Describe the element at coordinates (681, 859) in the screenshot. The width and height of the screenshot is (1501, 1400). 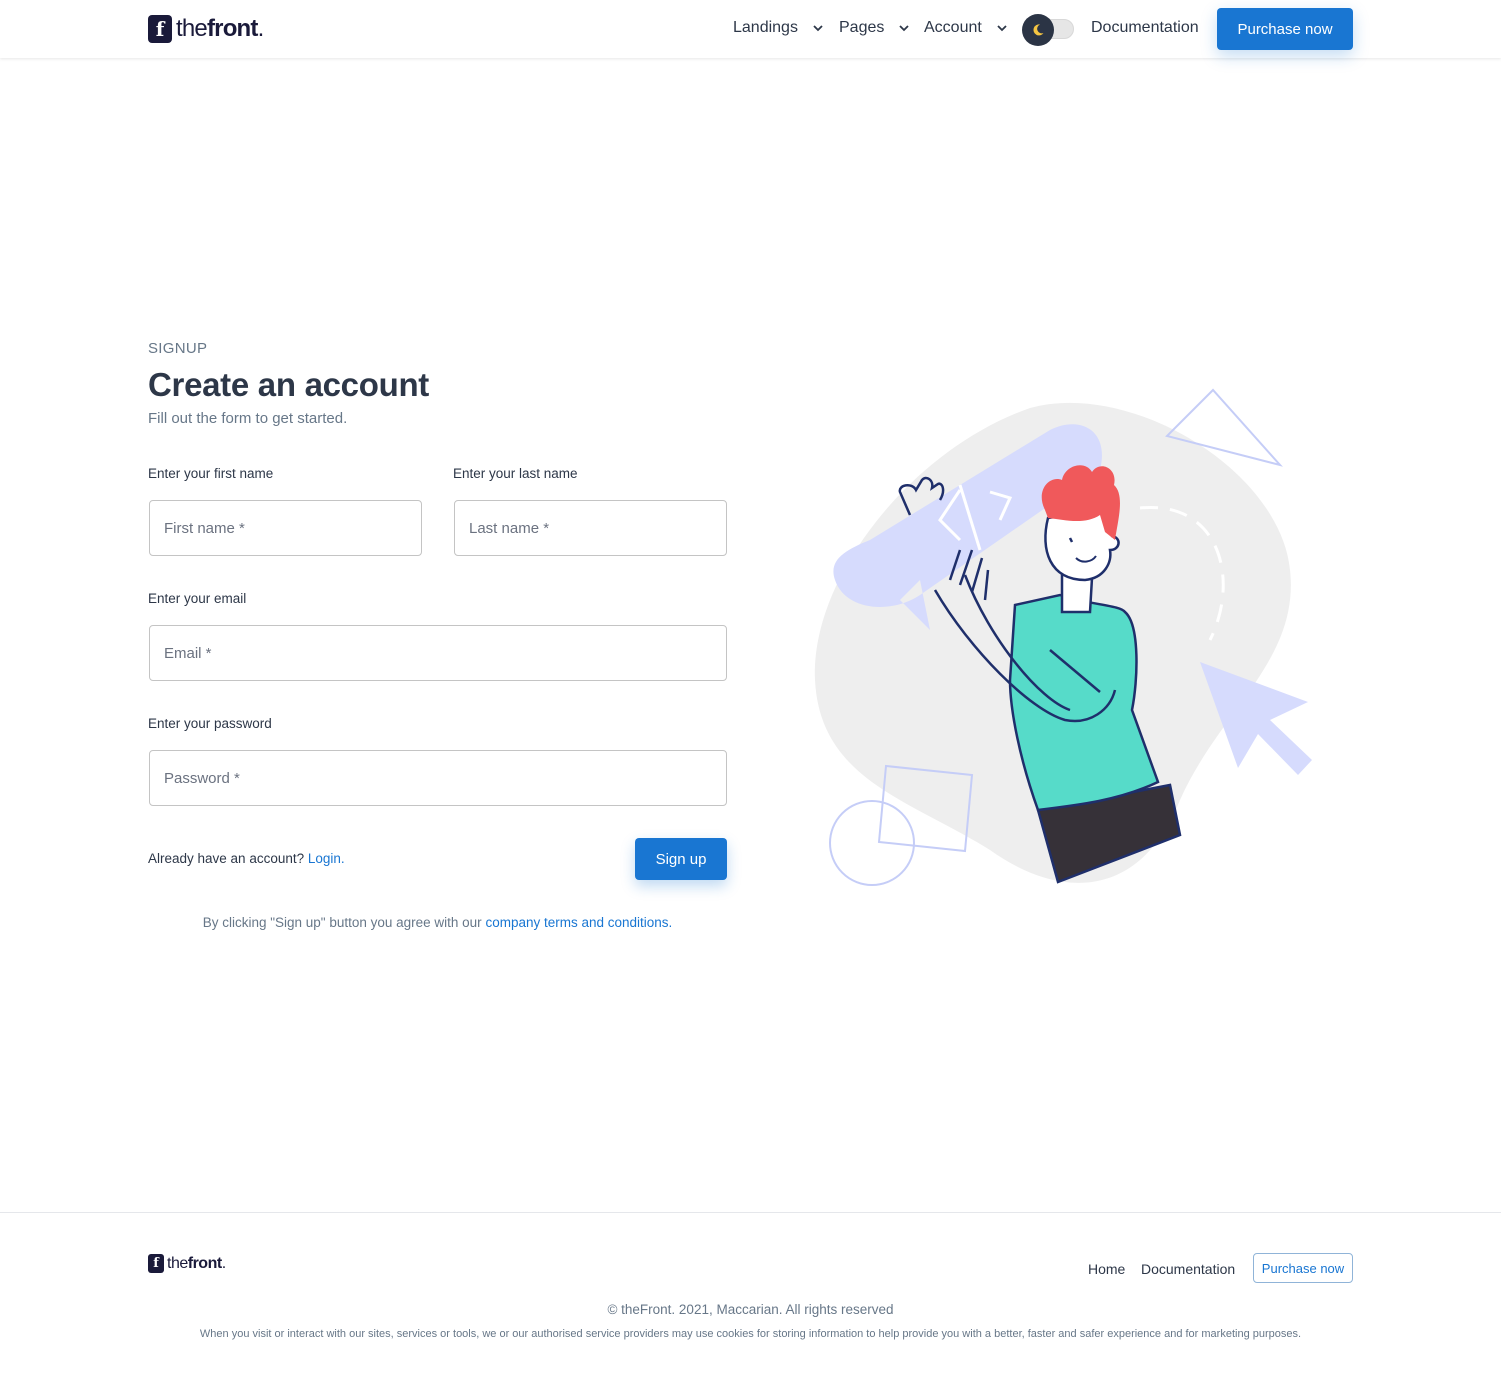
I see `sign-up-button: Sign up` at that location.